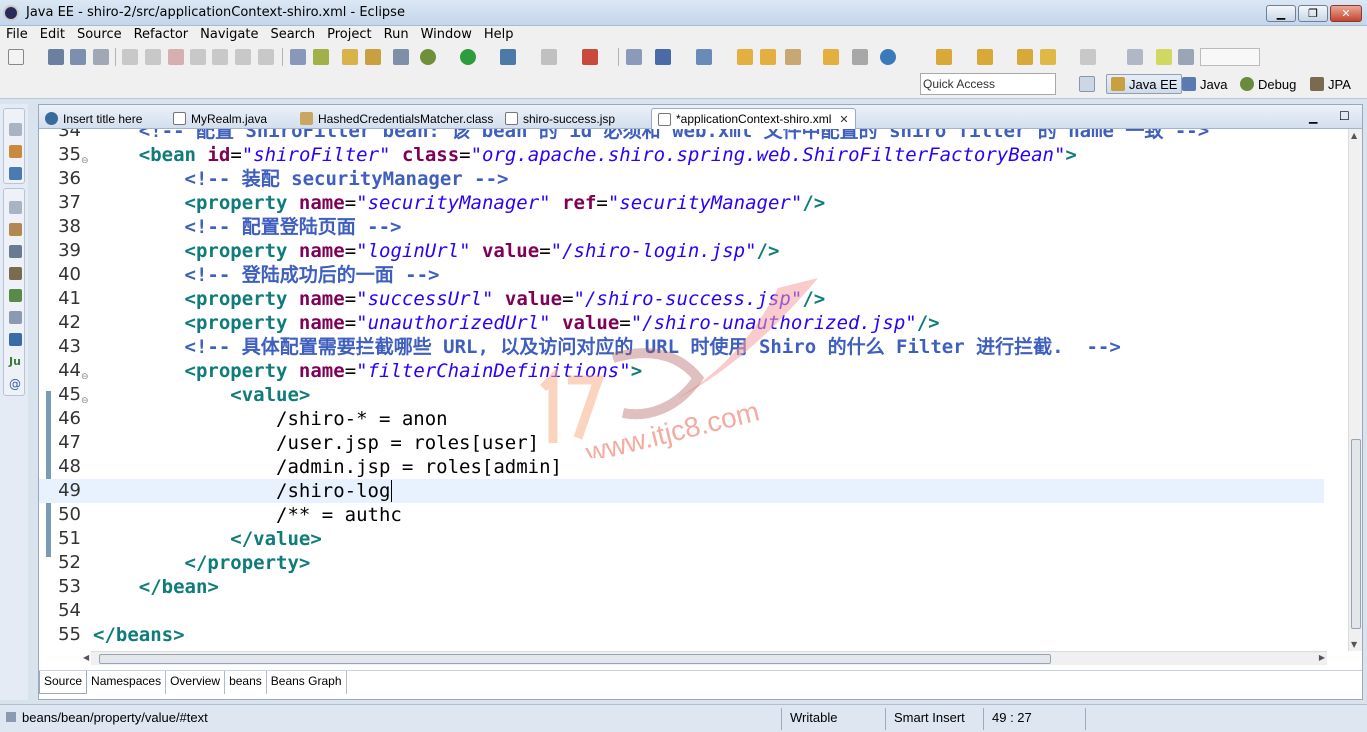  I want to click on new-web-project-icon, so click(663, 57).